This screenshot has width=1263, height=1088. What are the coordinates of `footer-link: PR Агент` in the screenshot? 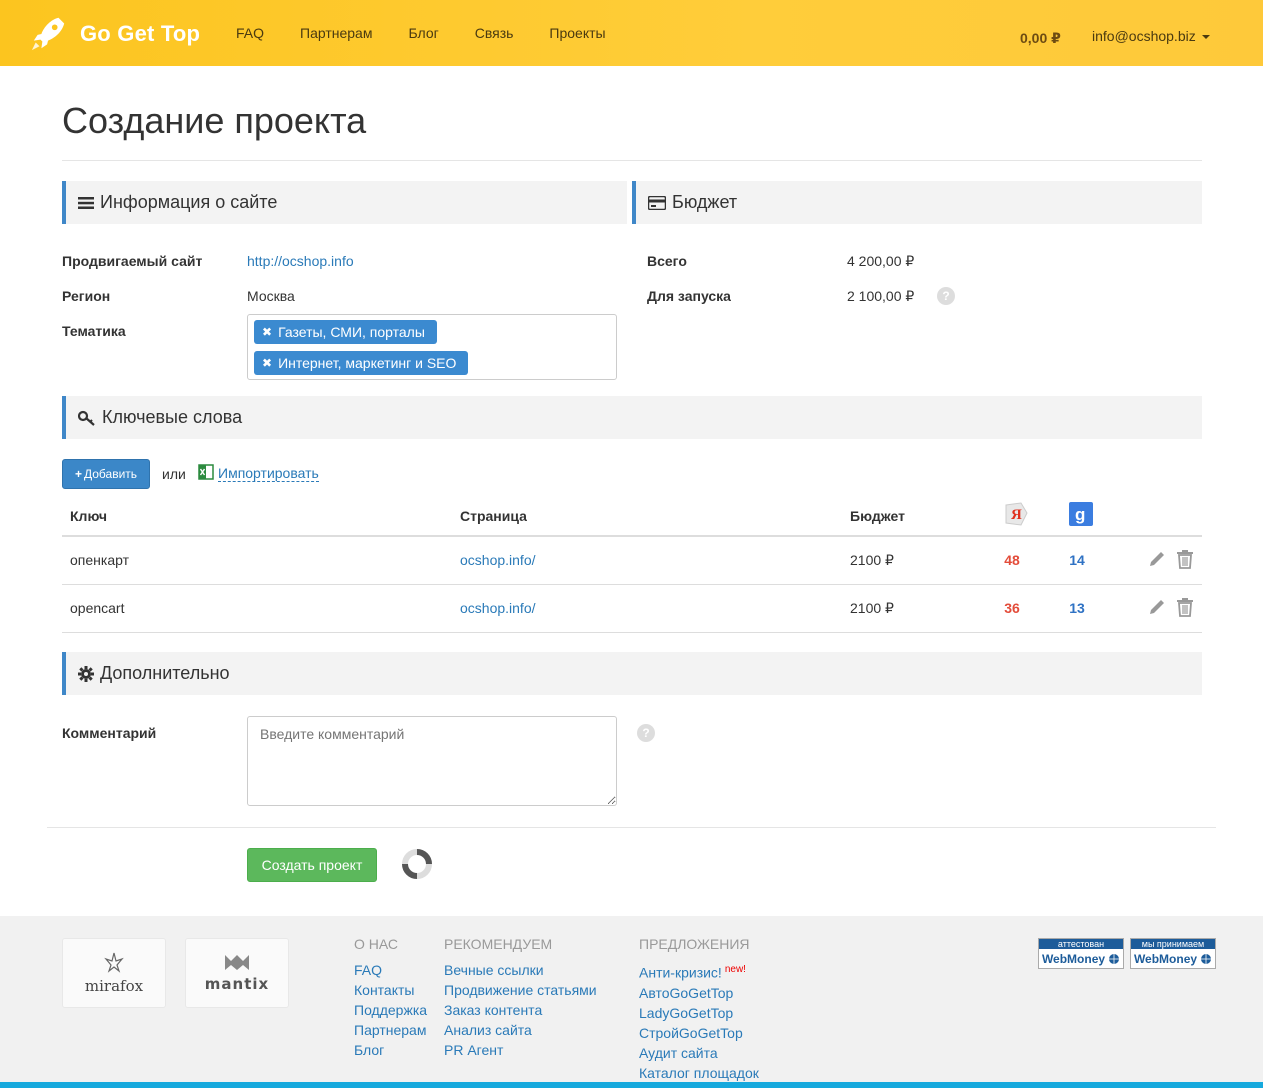 It's located at (520, 1050).